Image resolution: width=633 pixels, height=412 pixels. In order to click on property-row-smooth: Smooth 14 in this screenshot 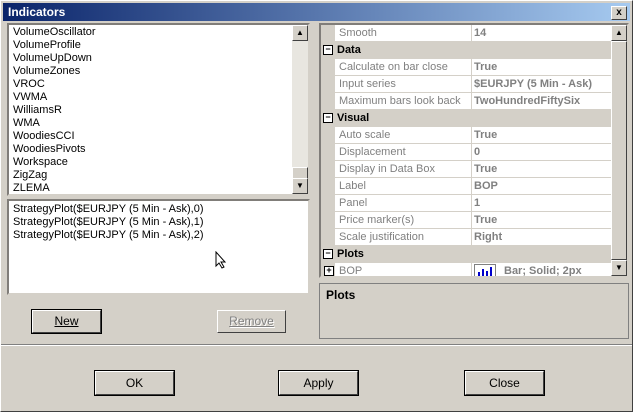, I will do `click(474, 33)`.